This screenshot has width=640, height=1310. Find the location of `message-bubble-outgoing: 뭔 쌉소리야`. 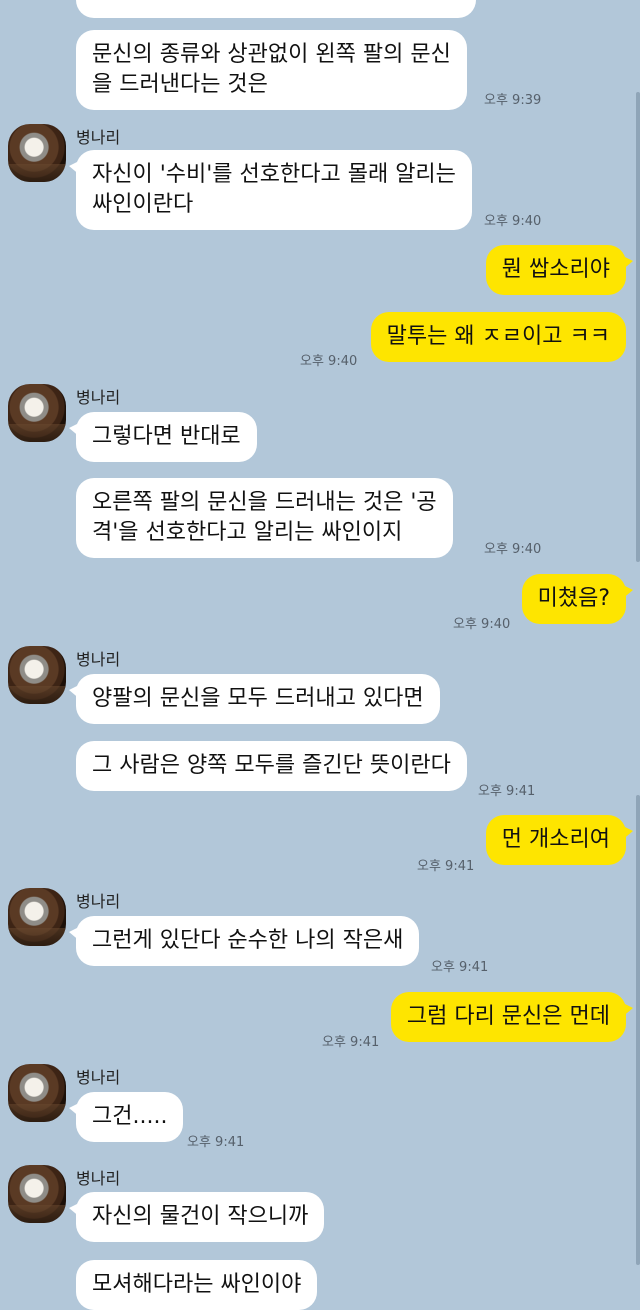

message-bubble-outgoing: 뭔 쌉소리야 is located at coordinates (559, 270).